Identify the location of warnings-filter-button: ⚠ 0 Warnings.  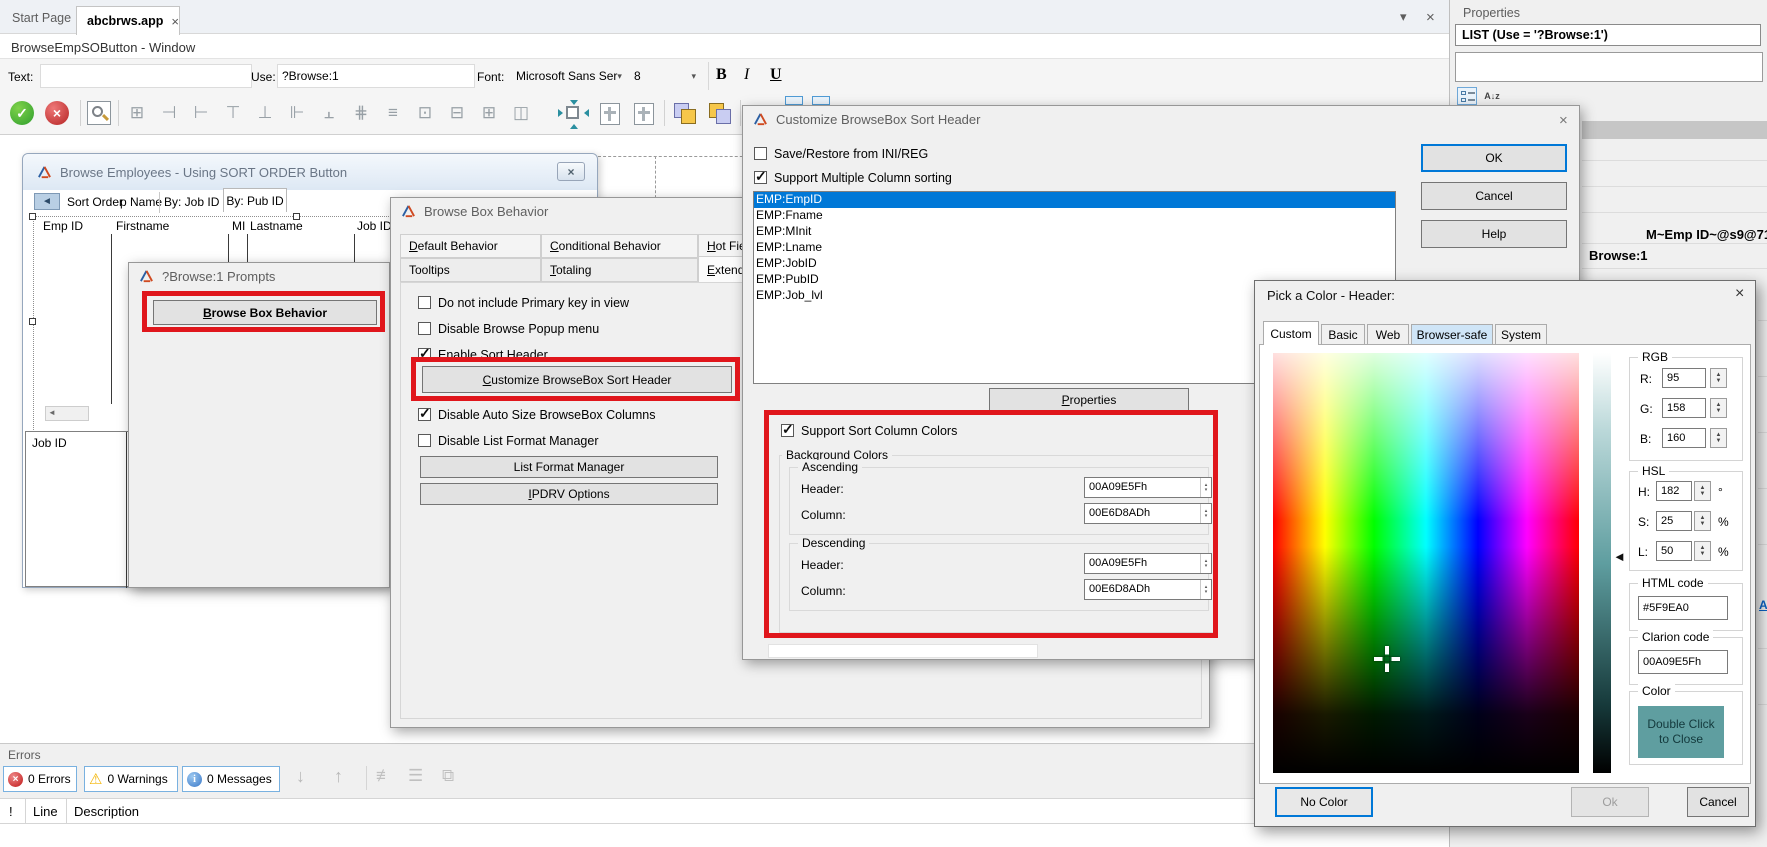
(131, 779).